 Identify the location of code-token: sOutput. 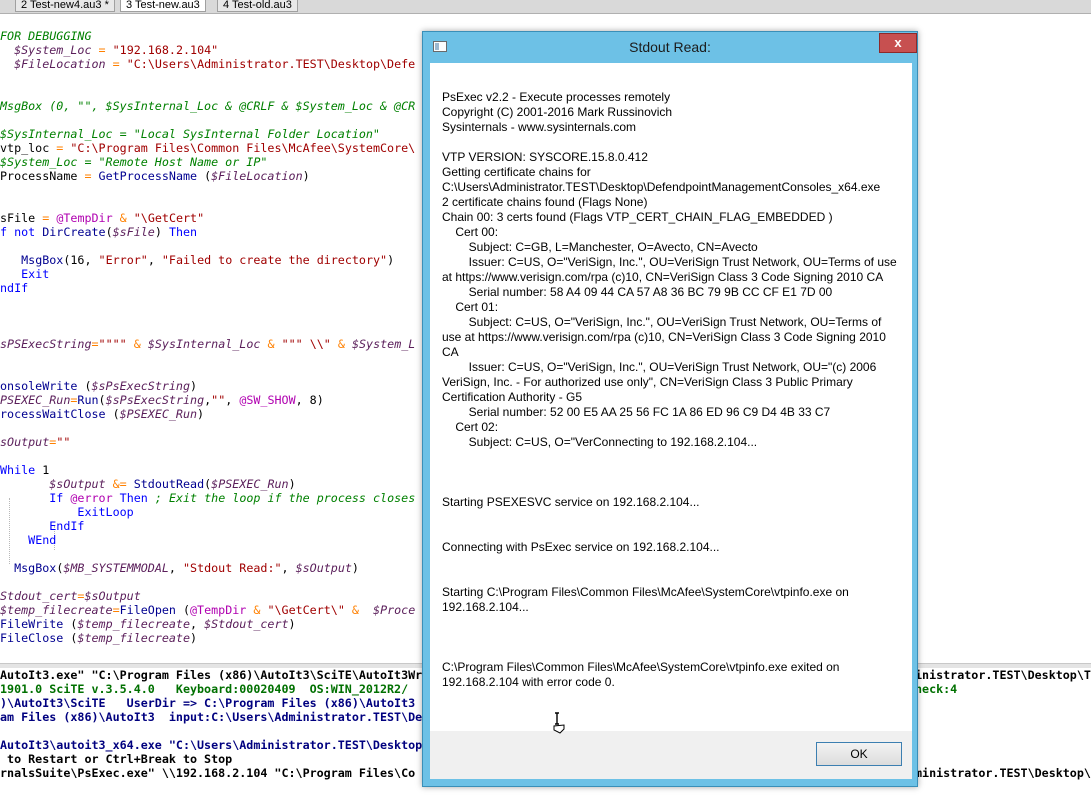
(25, 442).